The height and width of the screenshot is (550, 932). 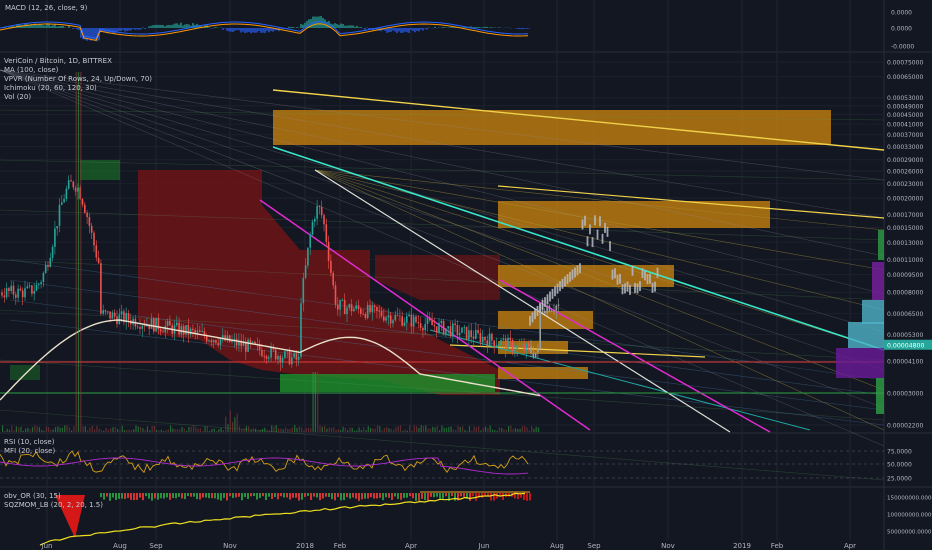 What do you see at coordinates (905, 275) in the screenshot?
I see `price-tick-label: 0.00009500` at bounding box center [905, 275].